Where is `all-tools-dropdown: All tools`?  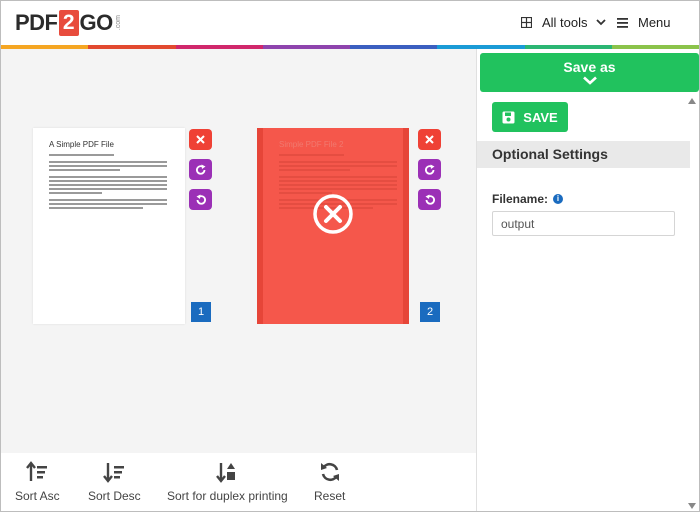 all-tools-dropdown: All tools is located at coordinates (568, 22).